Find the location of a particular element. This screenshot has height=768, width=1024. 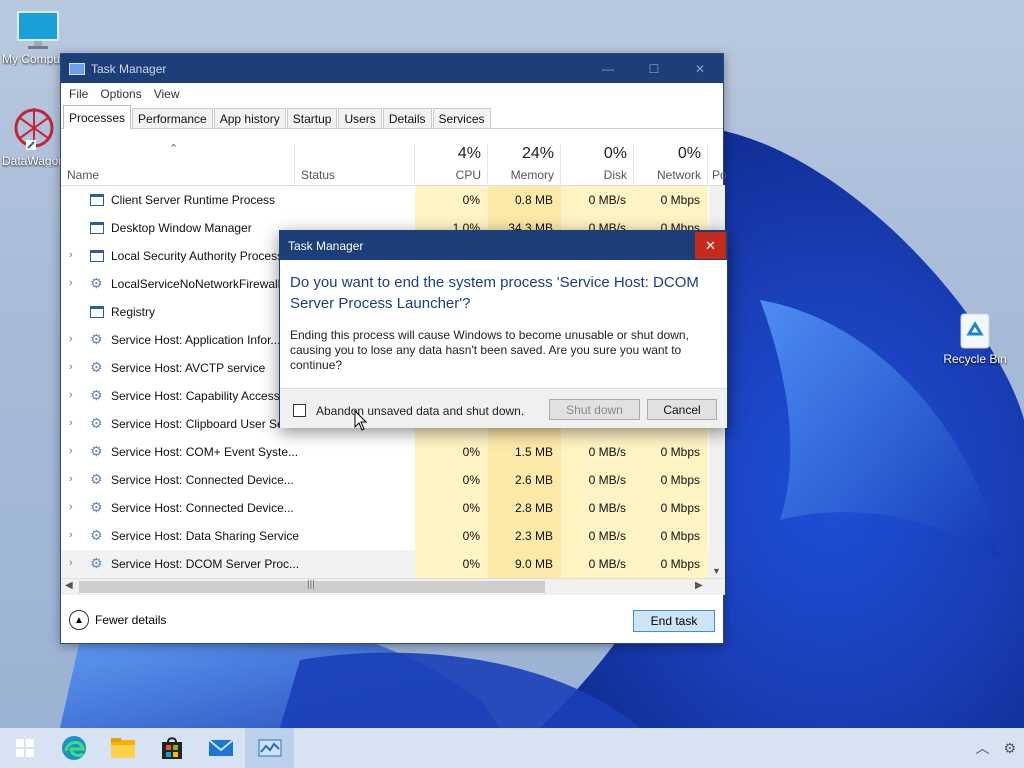

abandon-data-checkbox is located at coordinates (299, 410).